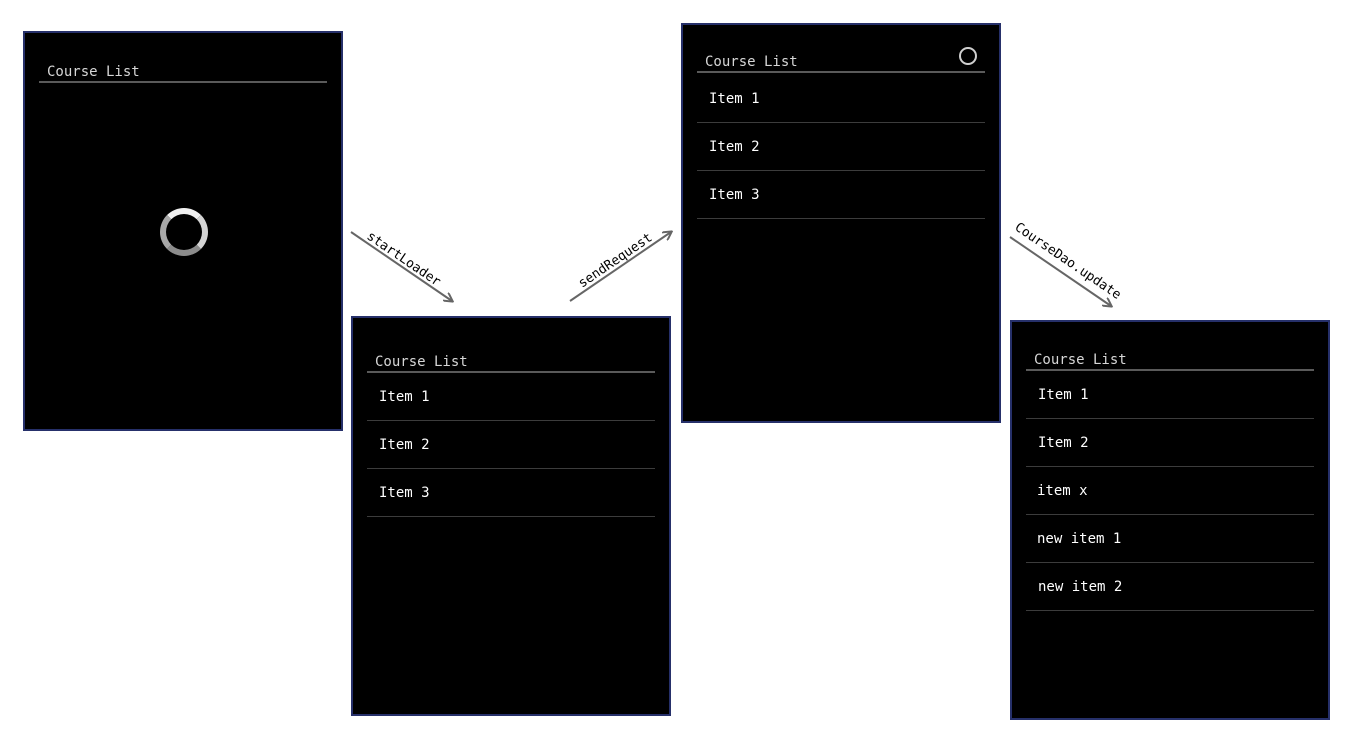  Describe the element at coordinates (404, 259) in the screenshot. I see `transition-label-start-loader: startLoader` at that location.